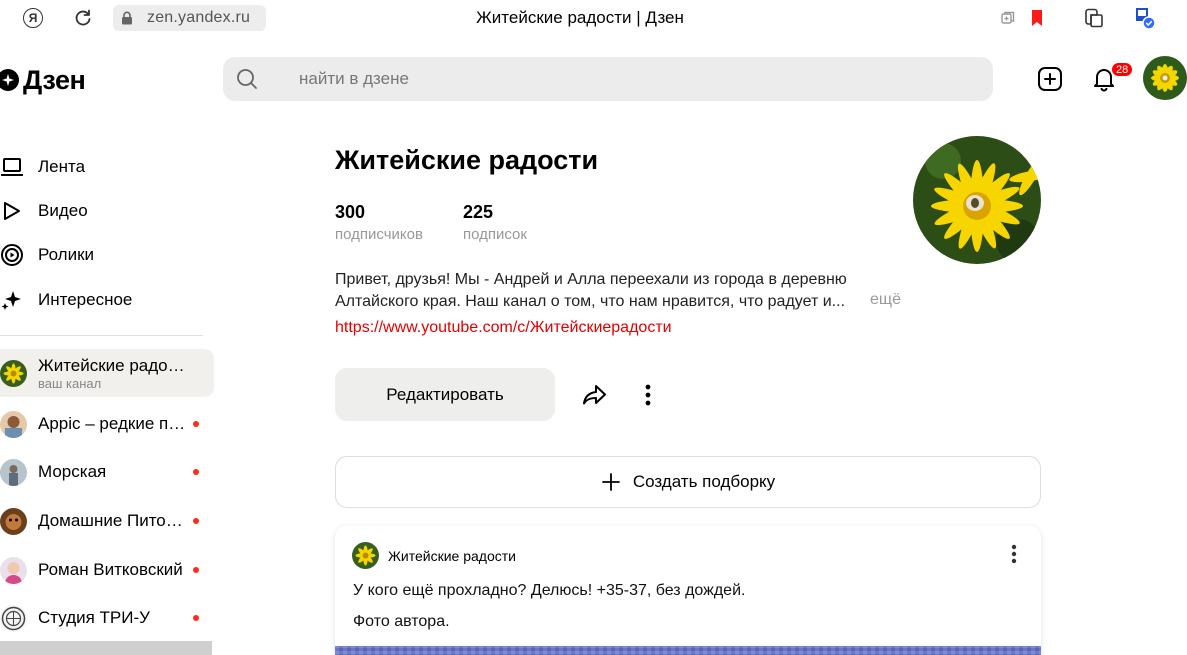 Image resolution: width=1187 pixels, height=655 pixels. What do you see at coordinates (106, 648) in the screenshot?
I see `sidebar-scroll-fade` at bounding box center [106, 648].